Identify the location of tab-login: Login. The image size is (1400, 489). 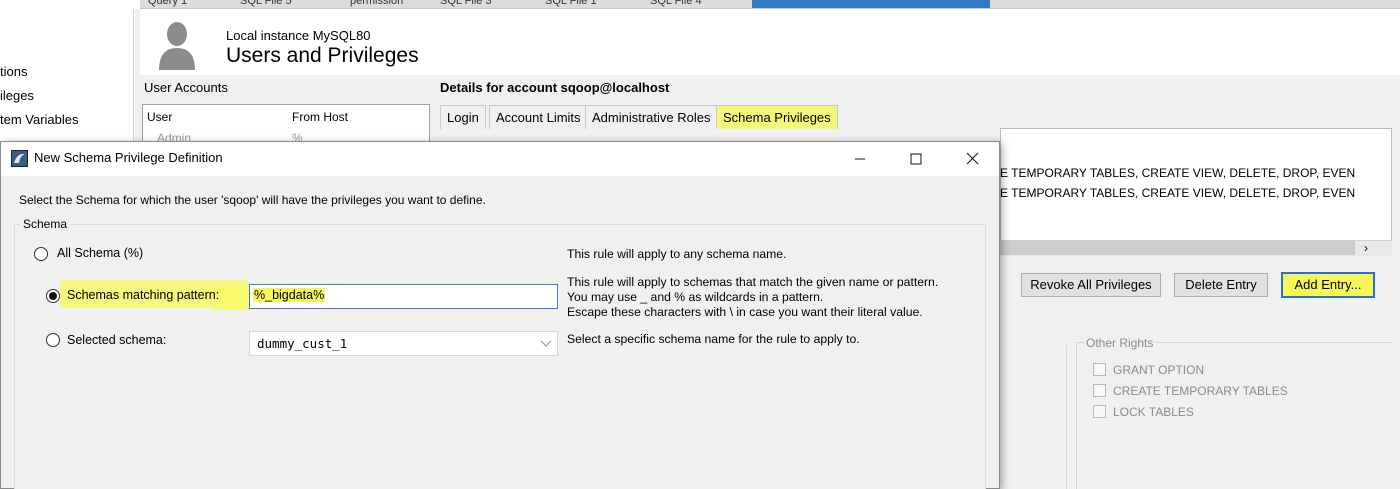
(463, 117).